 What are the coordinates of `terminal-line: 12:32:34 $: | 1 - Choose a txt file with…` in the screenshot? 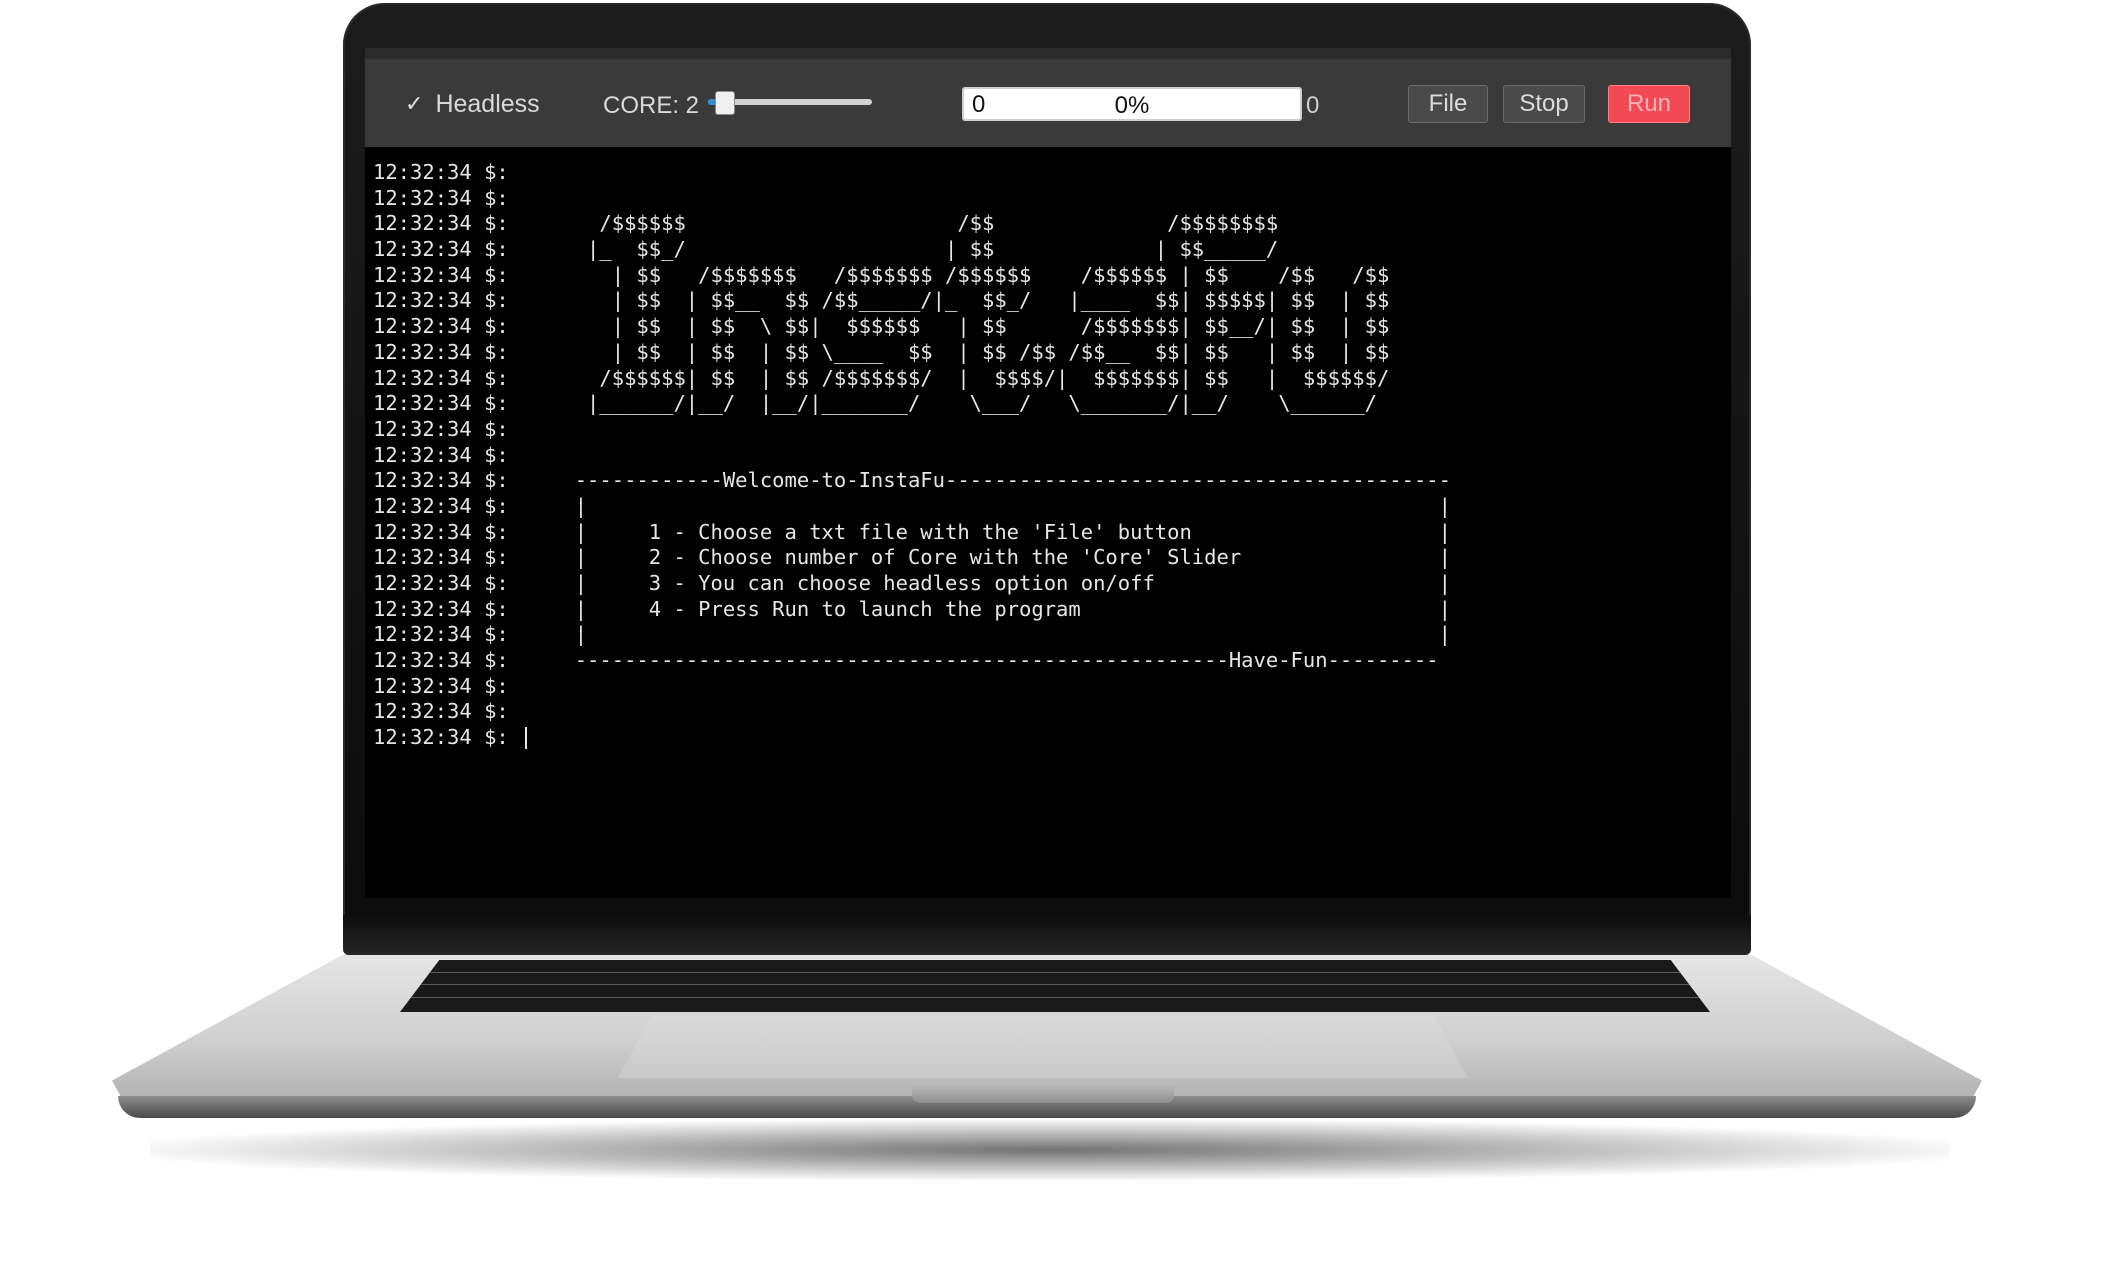 It's located at (1048, 533).